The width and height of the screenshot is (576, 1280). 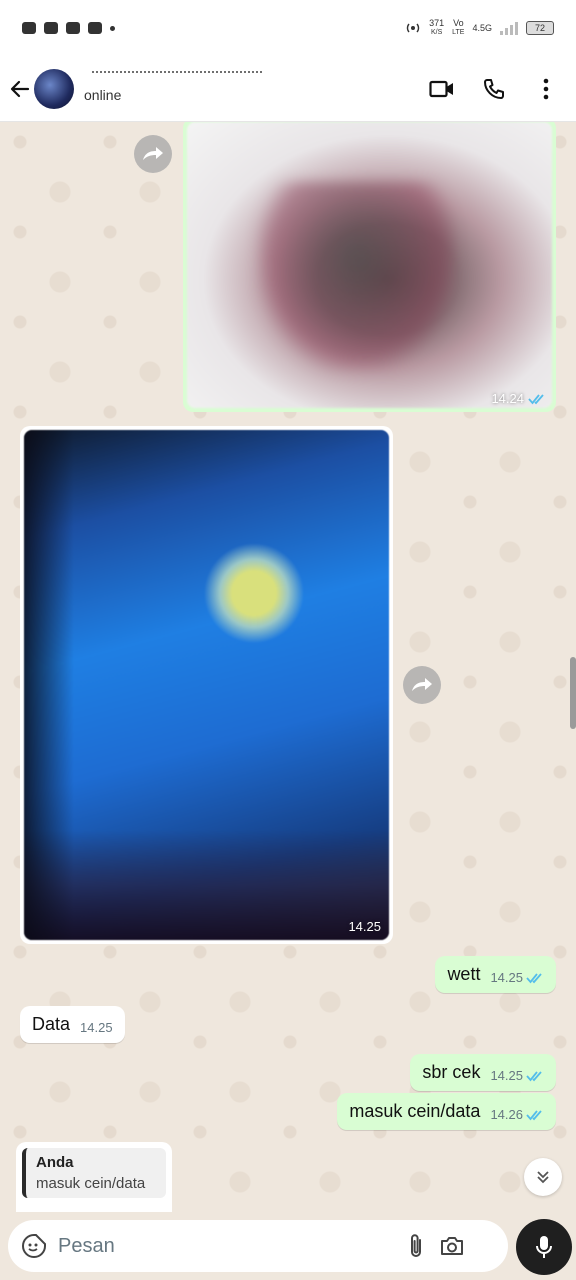 I want to click on contact-status: online, so click(x=103, y=94).